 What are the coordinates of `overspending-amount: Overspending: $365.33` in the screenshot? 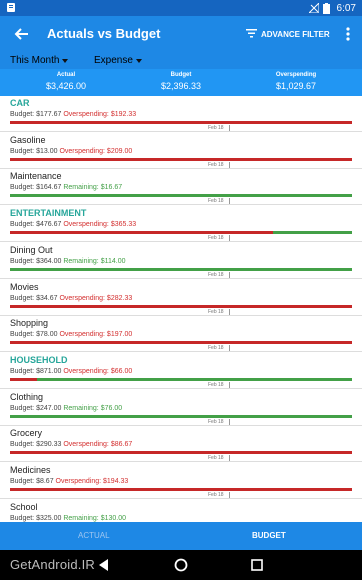 It's located at (100, 225).